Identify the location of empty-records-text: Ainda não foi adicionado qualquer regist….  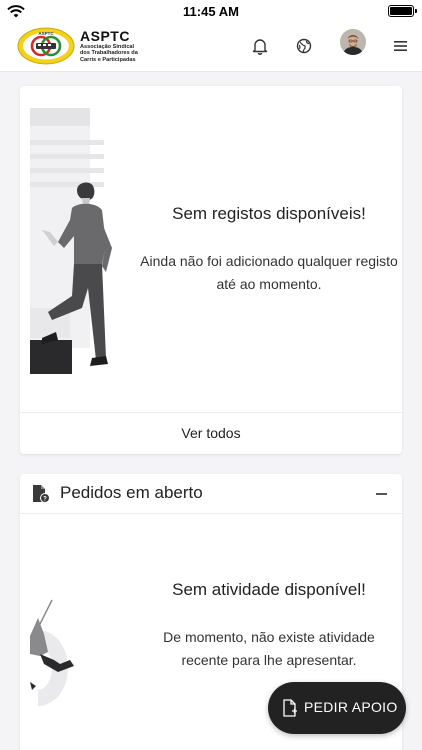
(269, 272).